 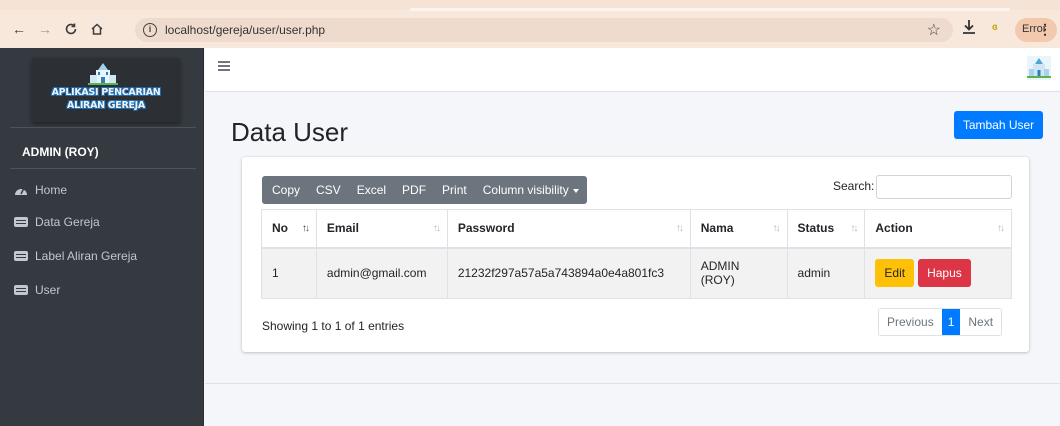 I want to click on csv-button: CSV, so click(x=328, y=190).